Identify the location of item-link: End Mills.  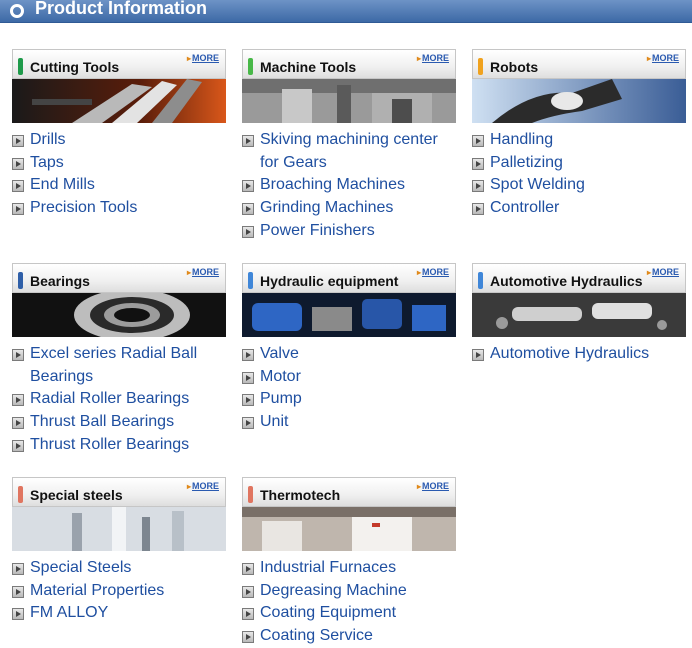
(62, 184).